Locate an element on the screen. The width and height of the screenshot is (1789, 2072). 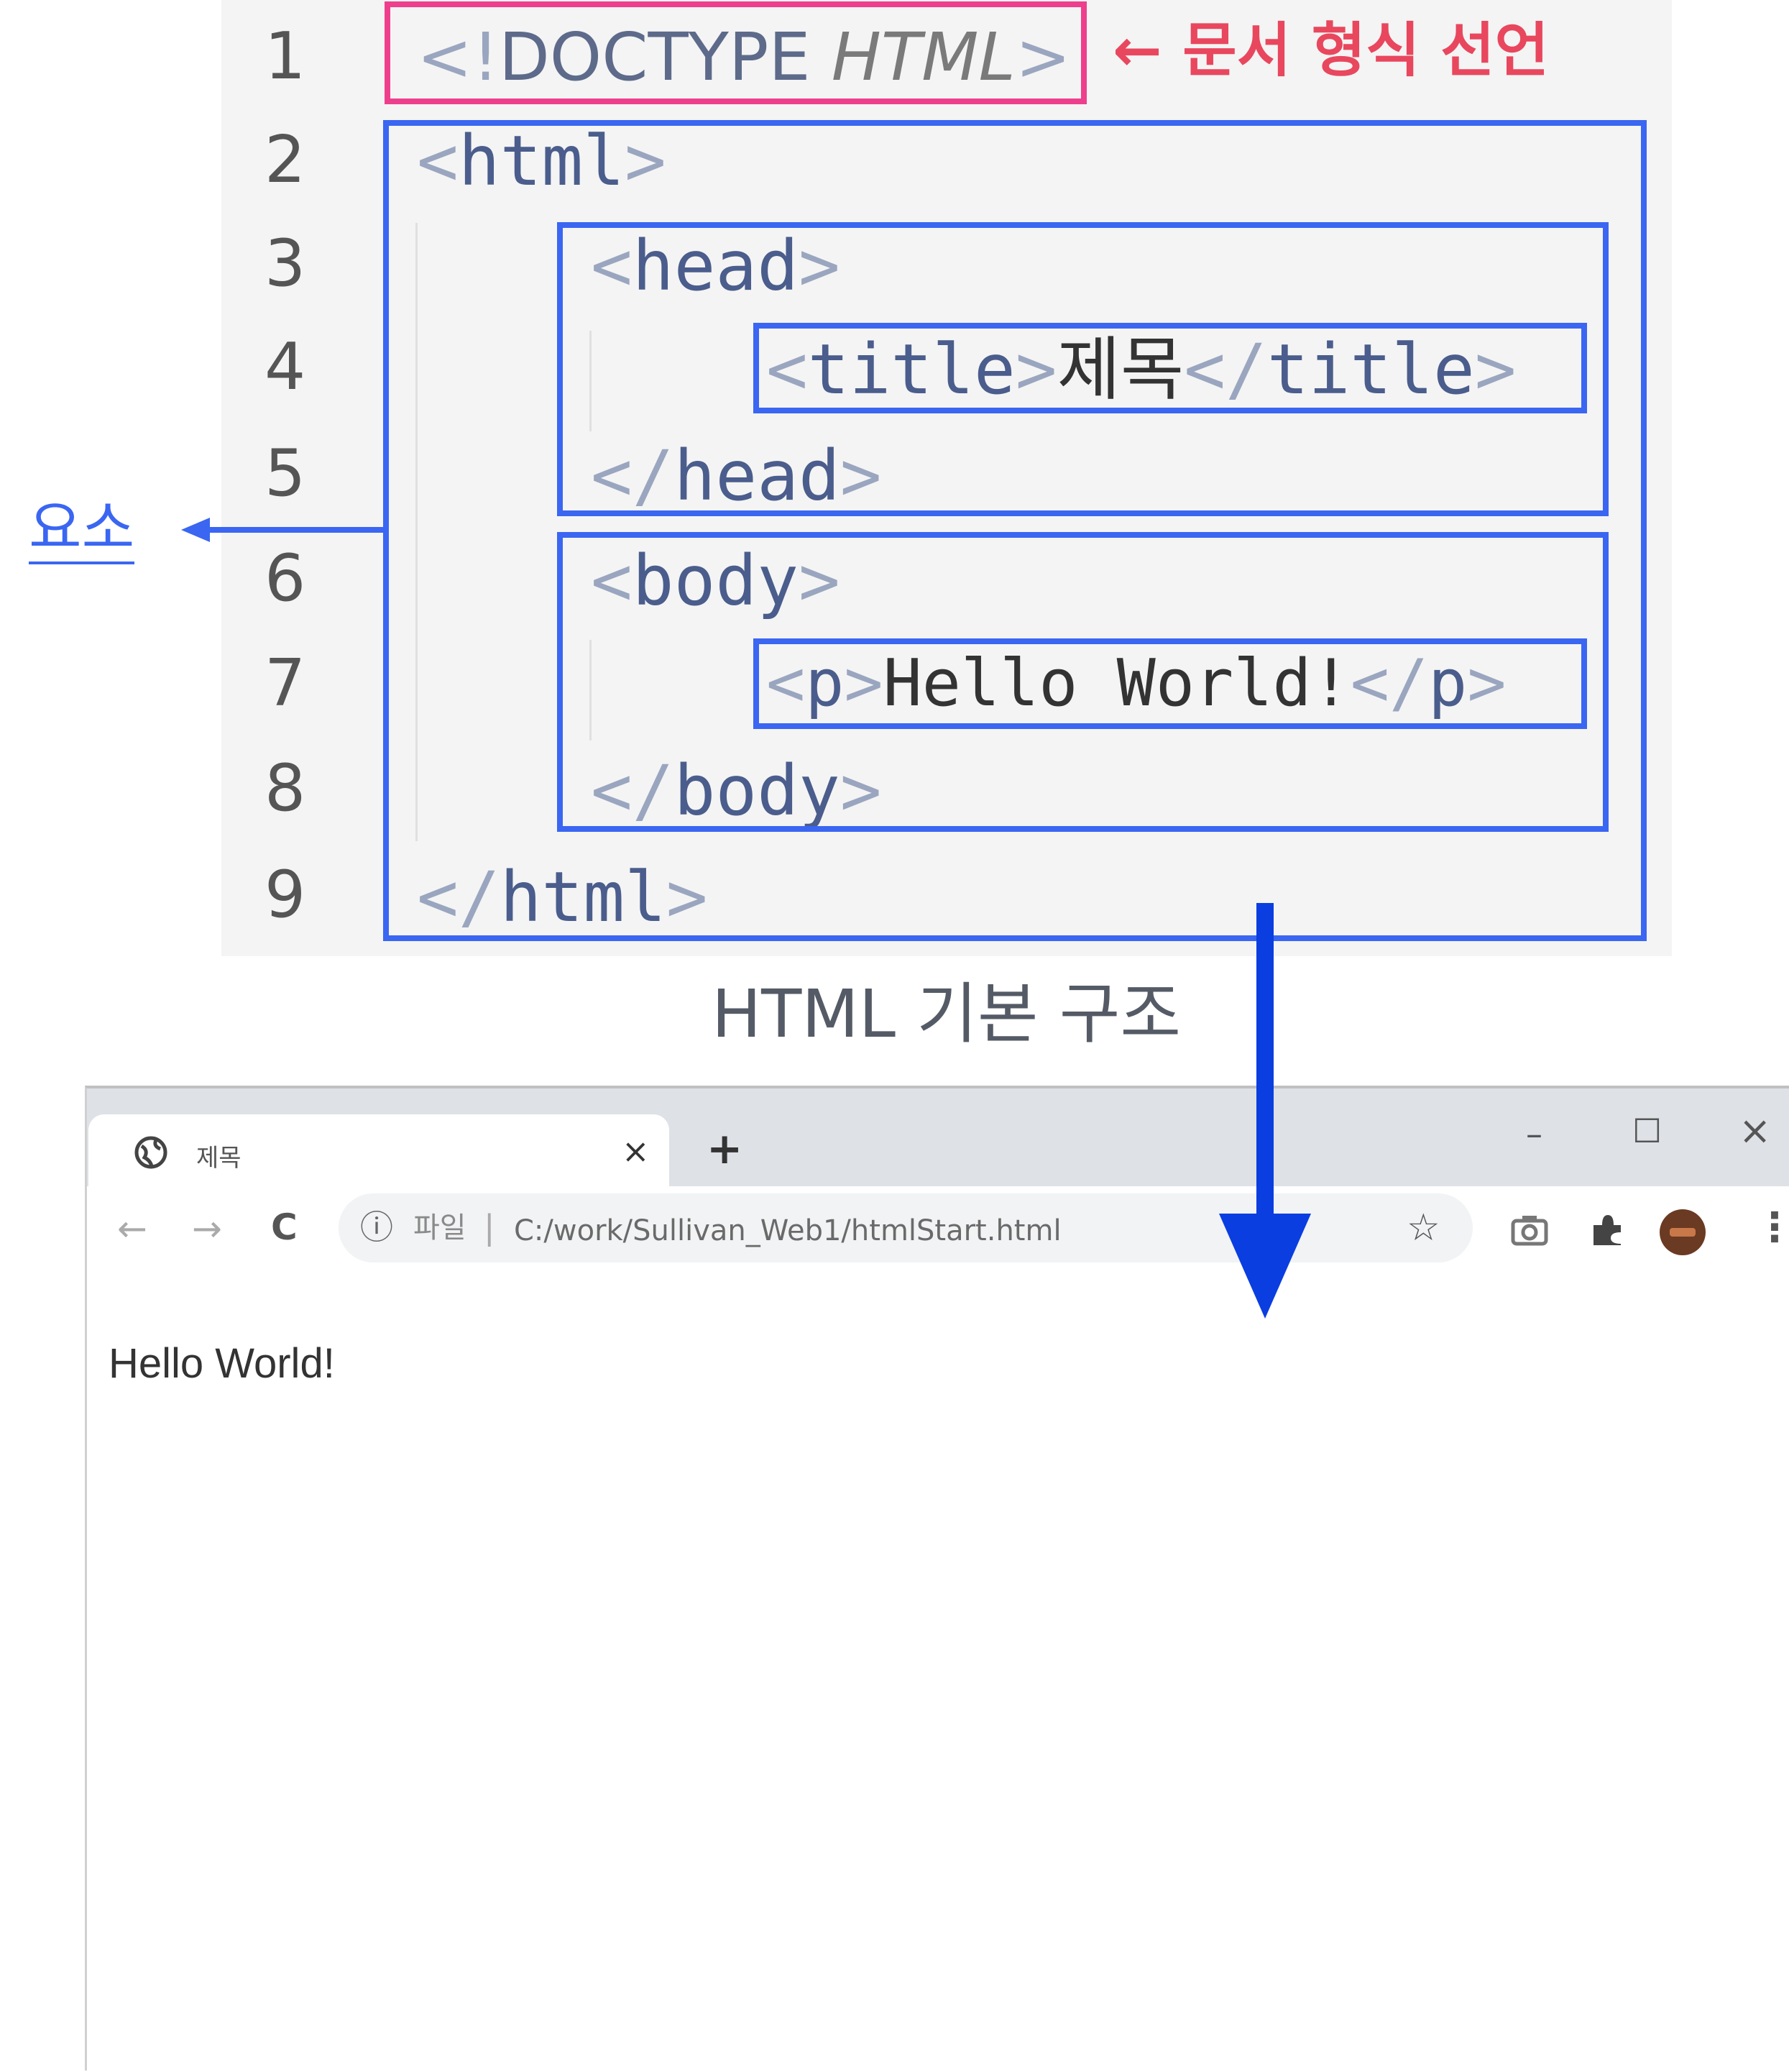
render-result-arrow is located at coordinates (1265, 1111).